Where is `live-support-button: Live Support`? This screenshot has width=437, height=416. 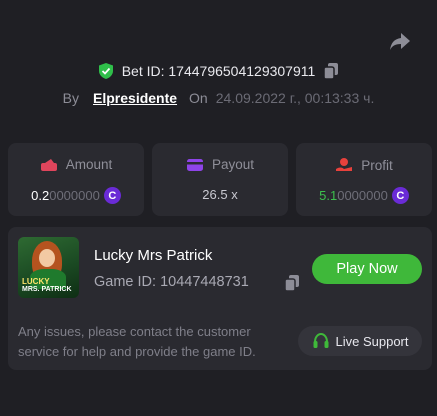
live-support-button: Live Support is located at coordinates (360, 341).